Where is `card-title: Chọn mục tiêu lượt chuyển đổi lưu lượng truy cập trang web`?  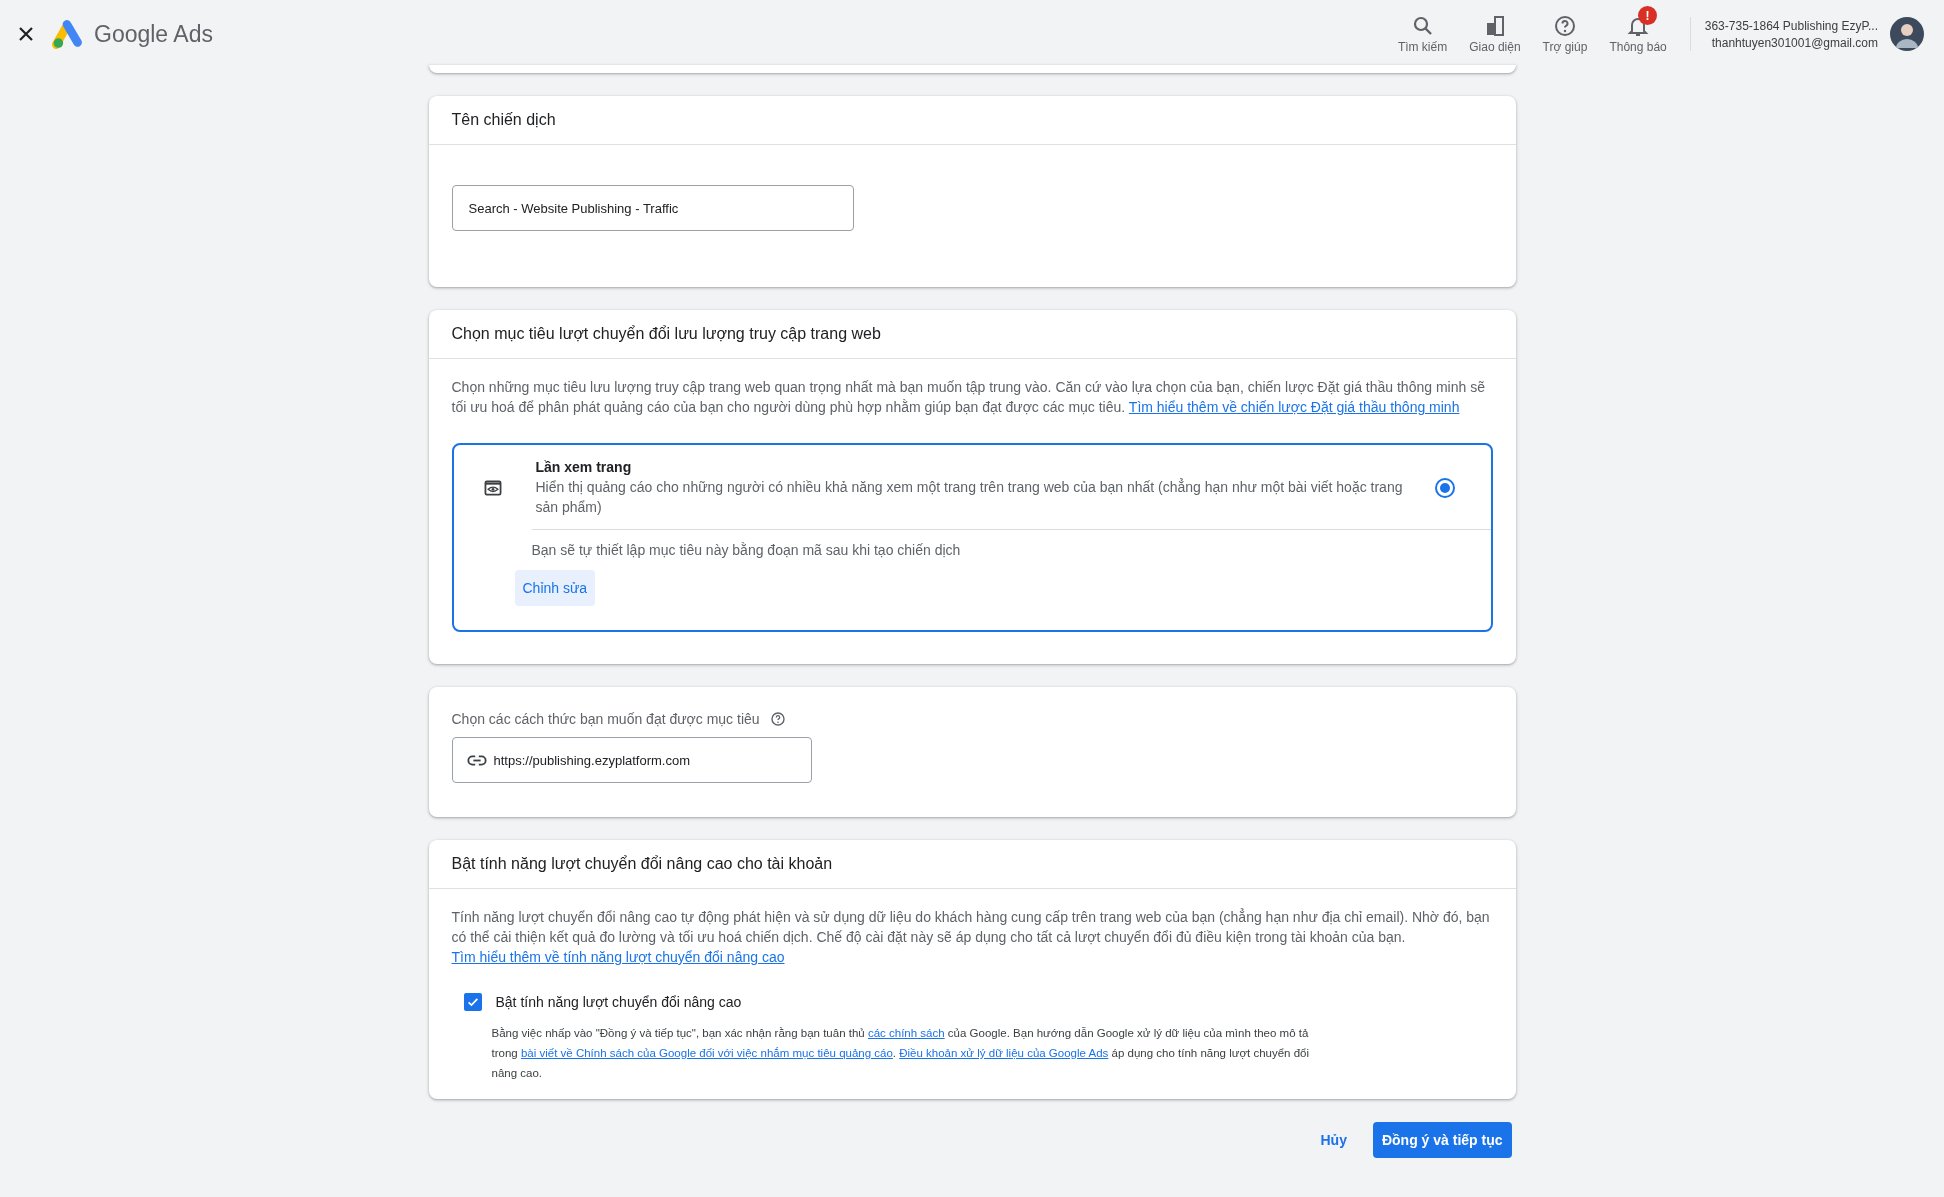
card-title: Chọn mục tiêu lượt chuyển đổi lưu lượng truy cập trang web is located at coordinates (972, 334).